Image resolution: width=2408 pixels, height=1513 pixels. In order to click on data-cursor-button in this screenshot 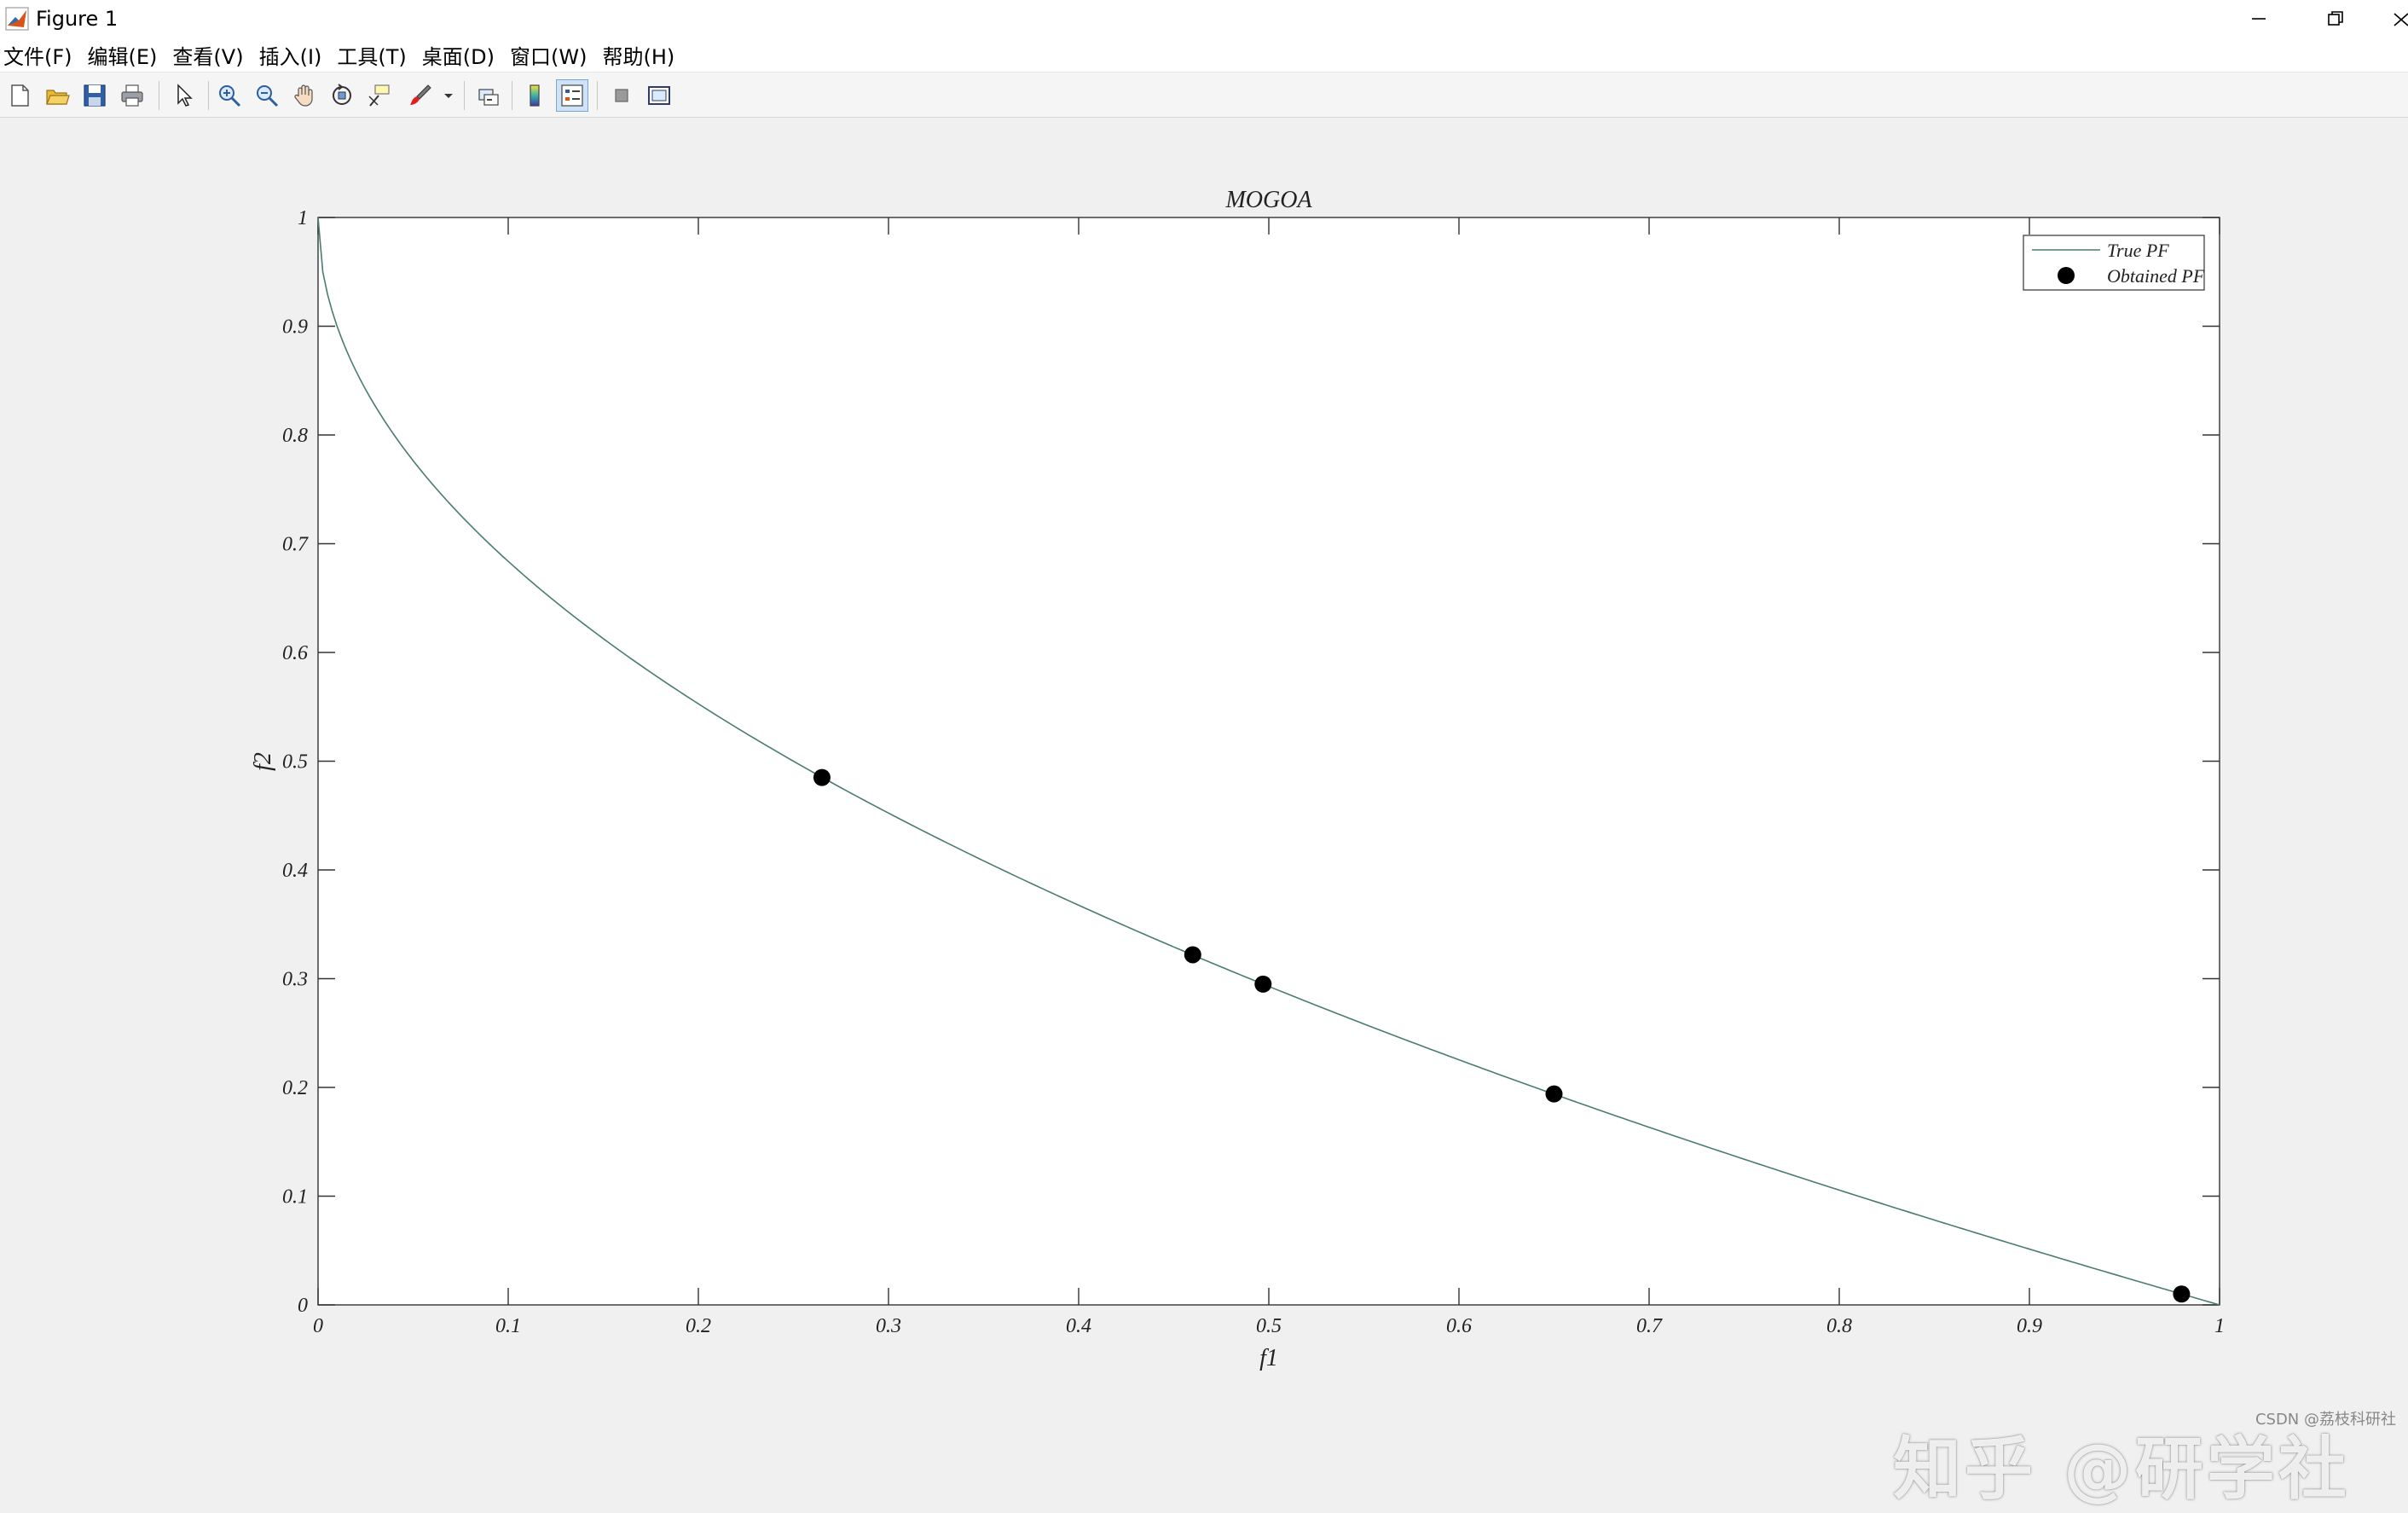, I will do `click(379, 95)`.